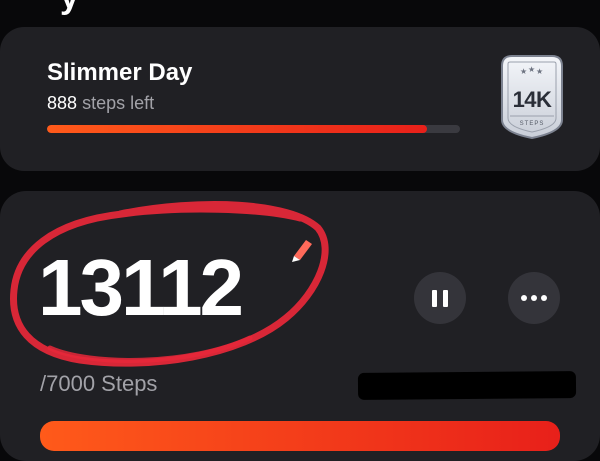  What do you see at coordinates (99, 383) in the screenshot?
I see `step-goal: /7000 Steps` at bounding box center [99, 383].